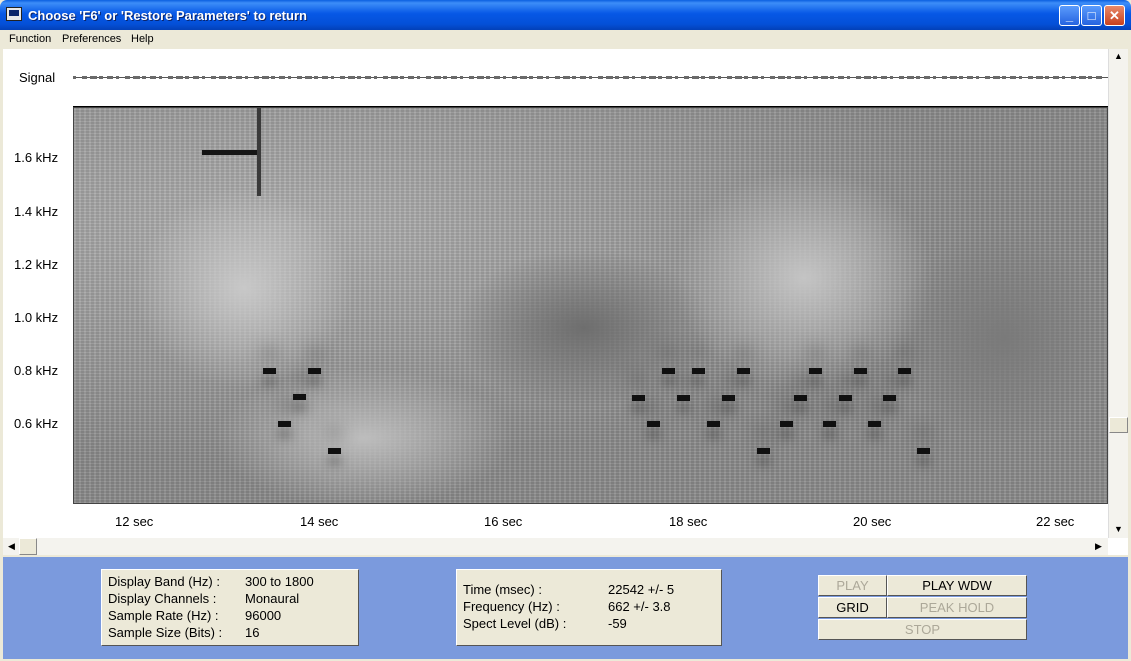 Image resolution: width=1131 pixels, height=661 pixels. I want to click on sample-size-label: Sample Size (Bits) :, so click(165, 632).